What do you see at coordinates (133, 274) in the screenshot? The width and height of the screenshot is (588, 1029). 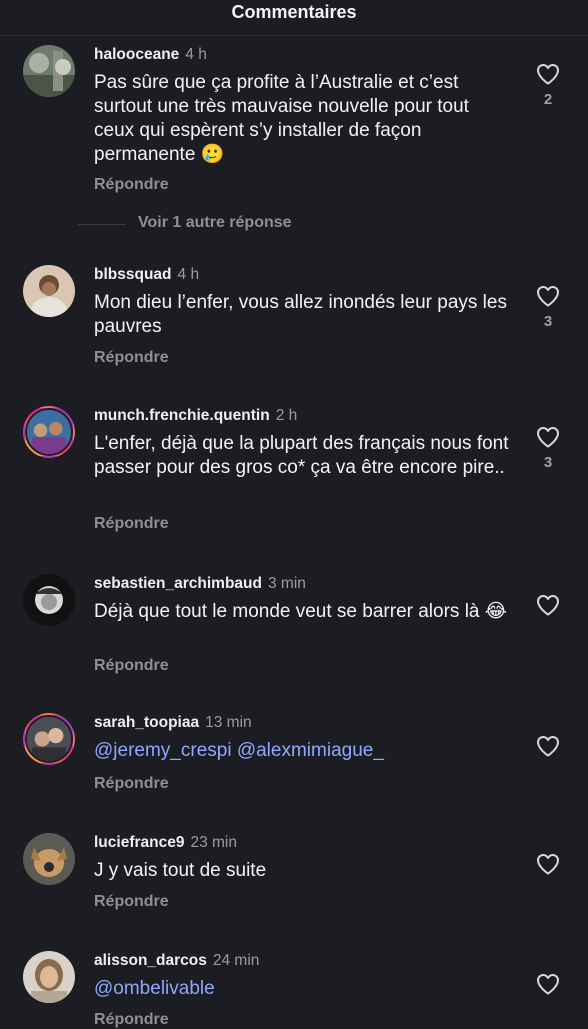 I see `comment-username: blbssquad` at bounding box center [133, 274].